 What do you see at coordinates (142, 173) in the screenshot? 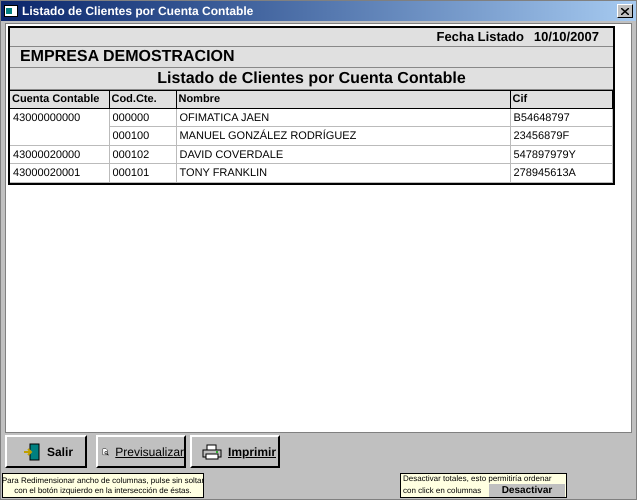
I see `table-cell: 000101` at bounding box center [142, 173].